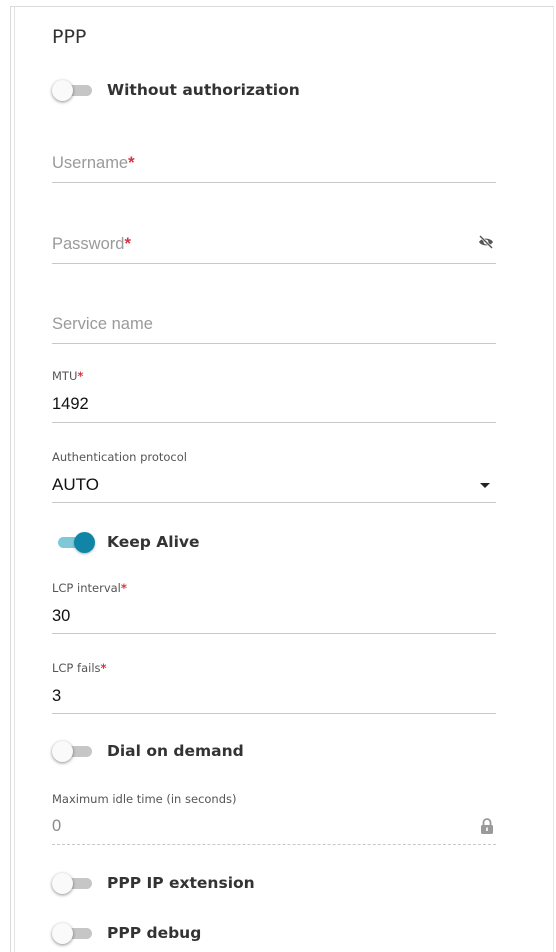 The image size is (556, 952). I want to click on toggle-row-ppp-ip-extension: PPP IP extension, so click(153, 883).